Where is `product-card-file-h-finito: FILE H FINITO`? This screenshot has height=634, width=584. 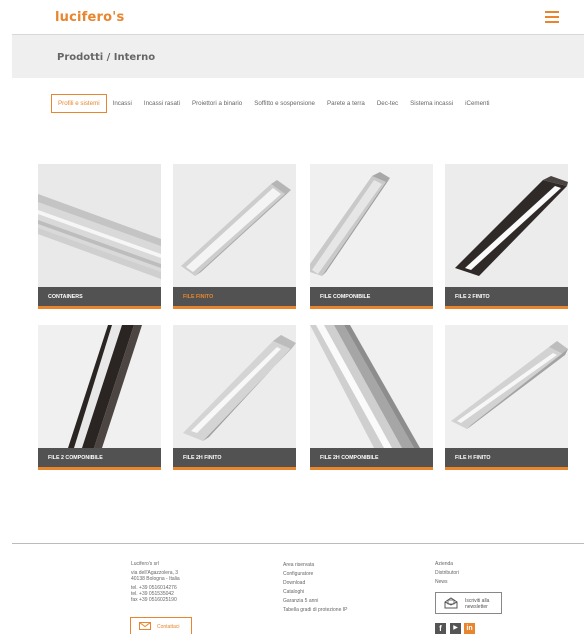
product-card-file-h-finito: FILE H FINITO is located at coordinates (506, 397).